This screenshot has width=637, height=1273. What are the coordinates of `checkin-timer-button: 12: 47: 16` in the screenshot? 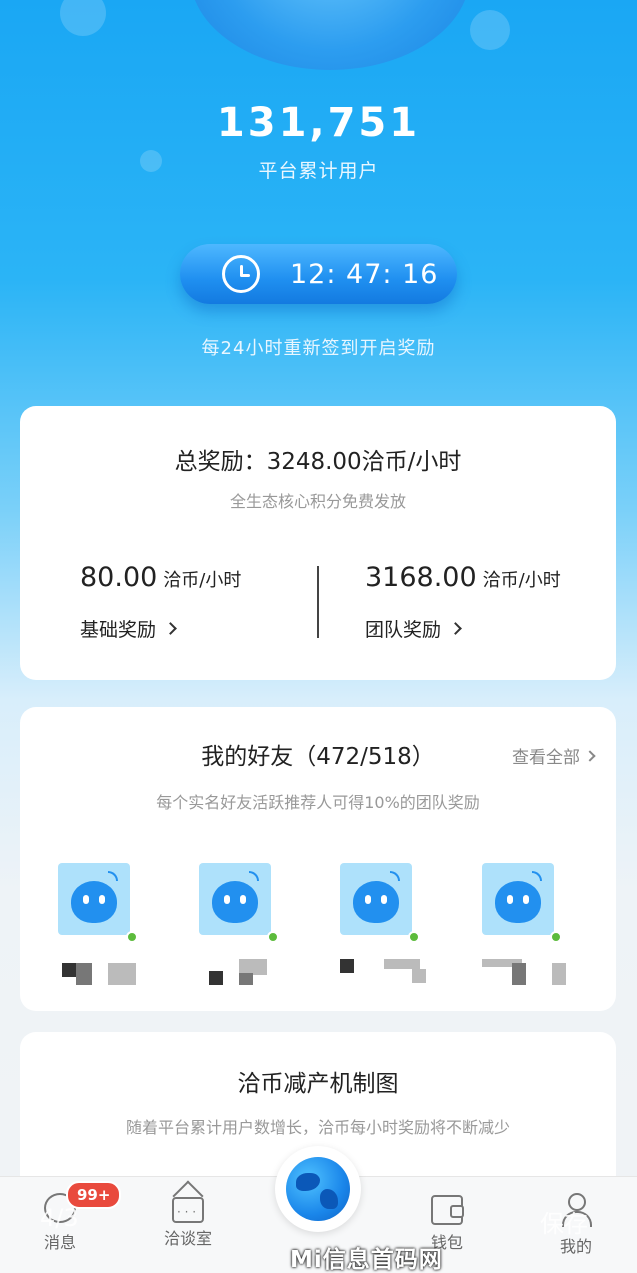 It's located at (318, 274).